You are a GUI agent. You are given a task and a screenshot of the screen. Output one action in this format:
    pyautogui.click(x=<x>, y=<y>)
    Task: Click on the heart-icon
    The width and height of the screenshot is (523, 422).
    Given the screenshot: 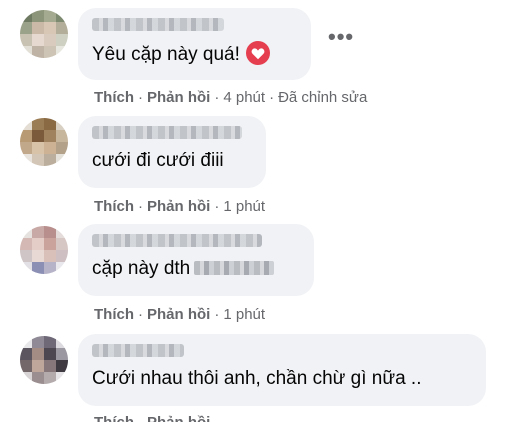 What is the action you would take?
    pyautogui.click(x=257, y=53)
    